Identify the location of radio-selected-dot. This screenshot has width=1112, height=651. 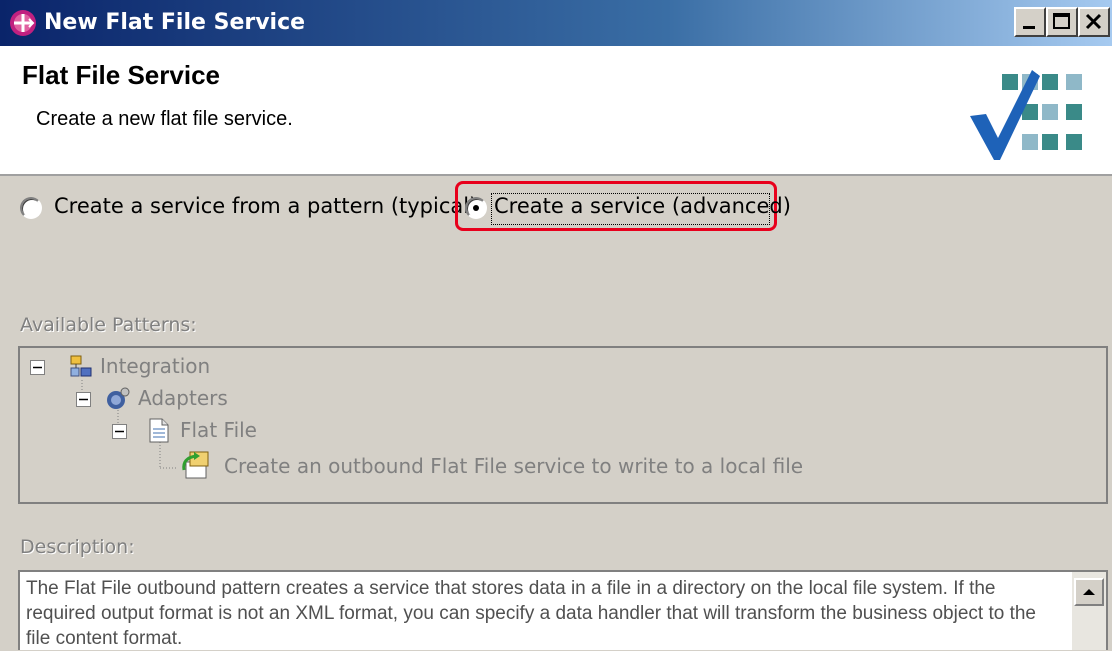
(476, 208).